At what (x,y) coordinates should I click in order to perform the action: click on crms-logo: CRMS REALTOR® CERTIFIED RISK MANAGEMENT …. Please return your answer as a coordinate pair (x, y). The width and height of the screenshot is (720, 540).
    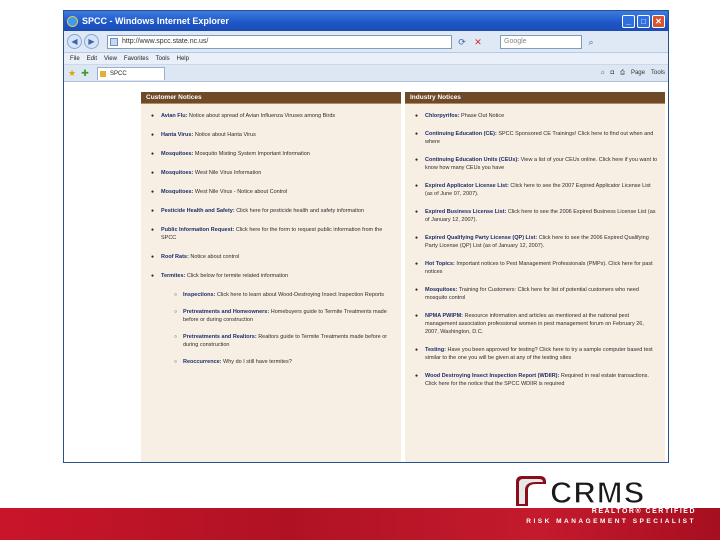
    Looking at the image, I should click on (608, 502).